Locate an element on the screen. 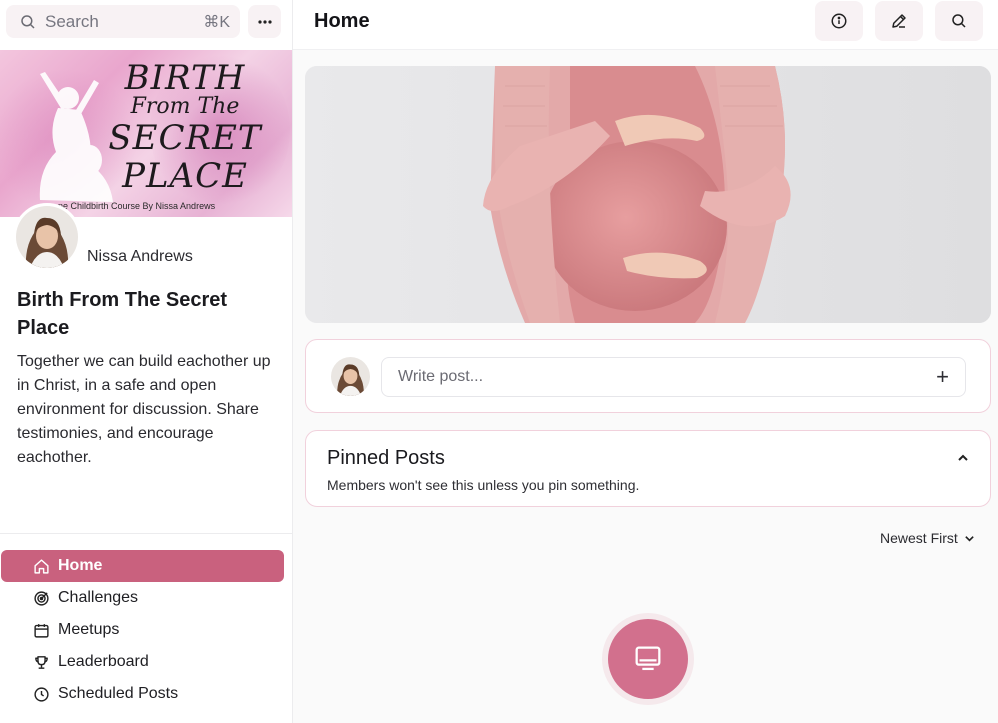  community-title: Birth From The Secret Place is located at coordinates (122, 314).